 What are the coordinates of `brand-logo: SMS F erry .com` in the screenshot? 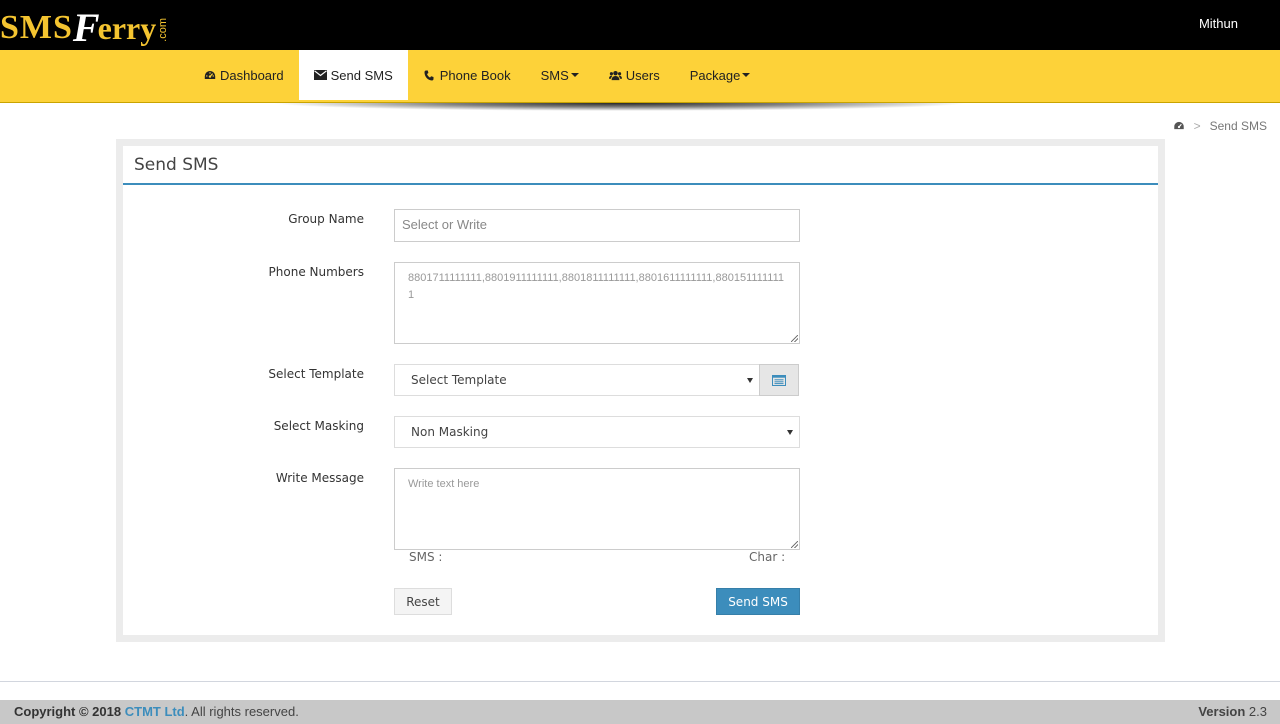 It's located at (84, 25).